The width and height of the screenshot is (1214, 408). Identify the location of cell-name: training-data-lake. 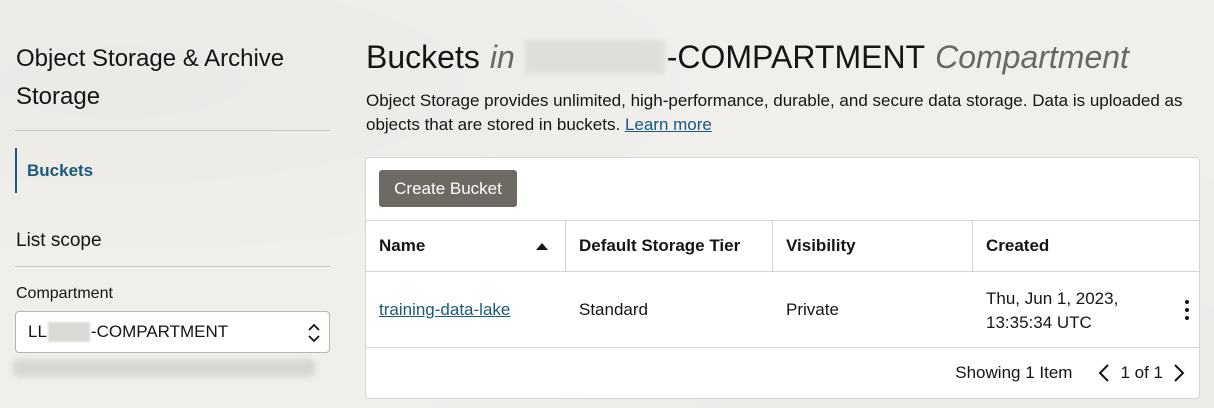
(466, 310).